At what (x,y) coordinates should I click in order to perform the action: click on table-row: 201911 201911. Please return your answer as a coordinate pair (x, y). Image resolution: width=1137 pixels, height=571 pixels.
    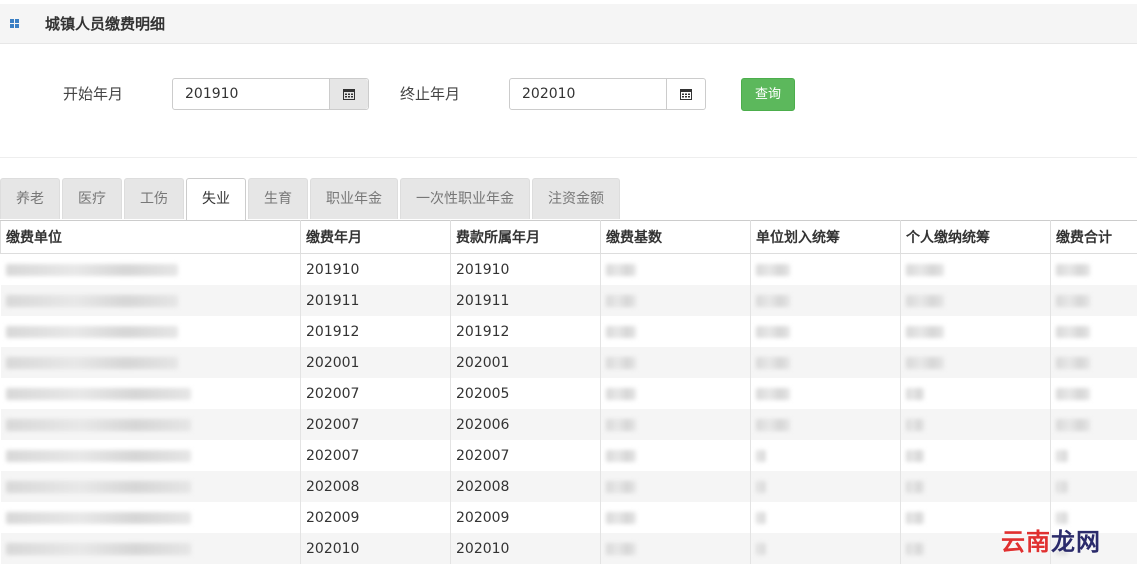
    Looking at the image, I should click on (568, 300).